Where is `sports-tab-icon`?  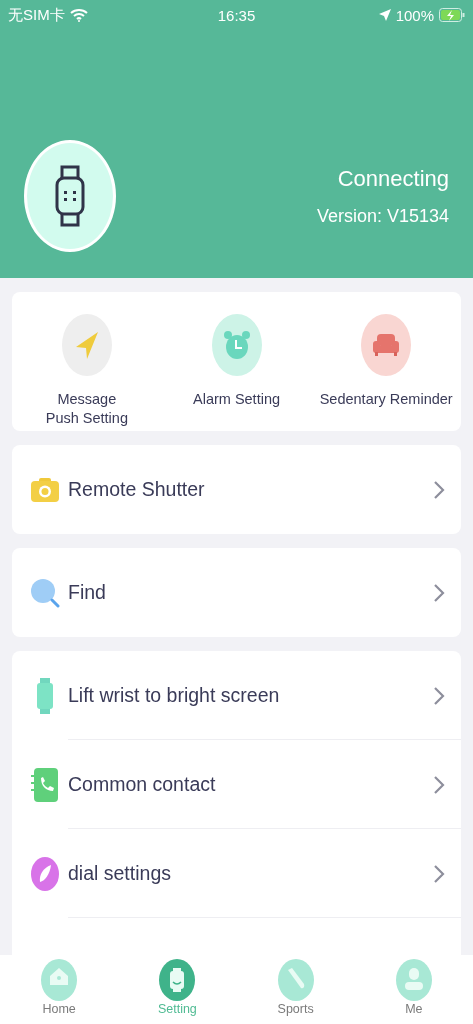
sports-tab-icon is located at coordinates (295, 980).